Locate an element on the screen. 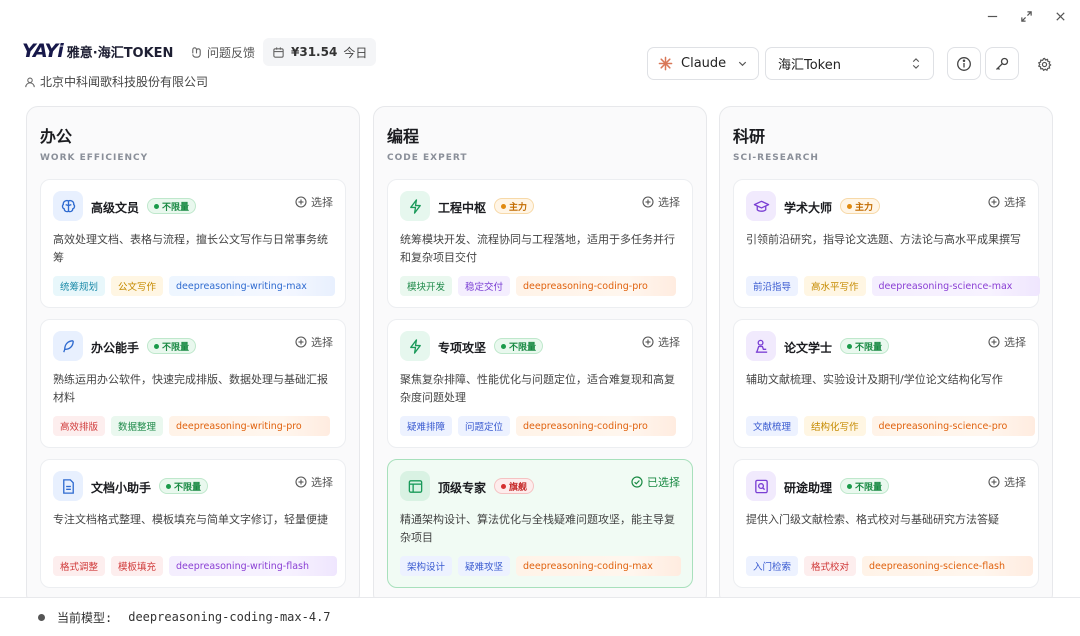 The height and width of the screenshot is (636, 1080). feedback-label: 问题反馈 is located at coordinates (231, 53).